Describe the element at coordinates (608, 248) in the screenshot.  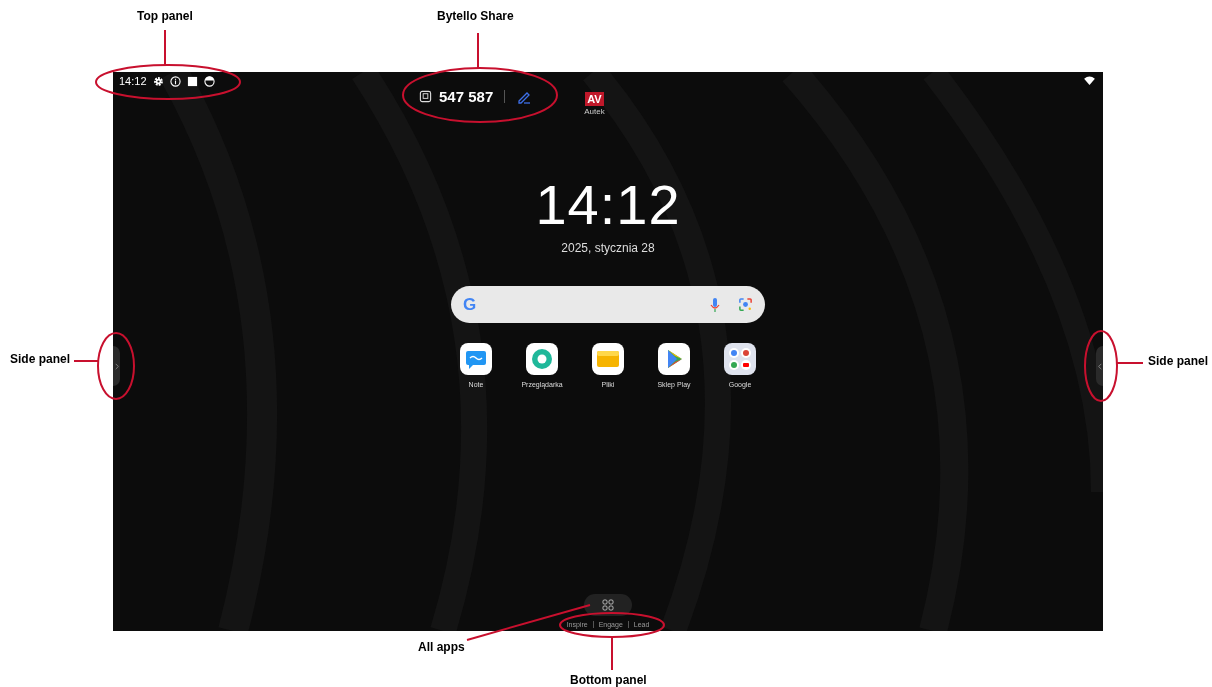
I see `clock-date: 2025, stycznia 28` at that location.